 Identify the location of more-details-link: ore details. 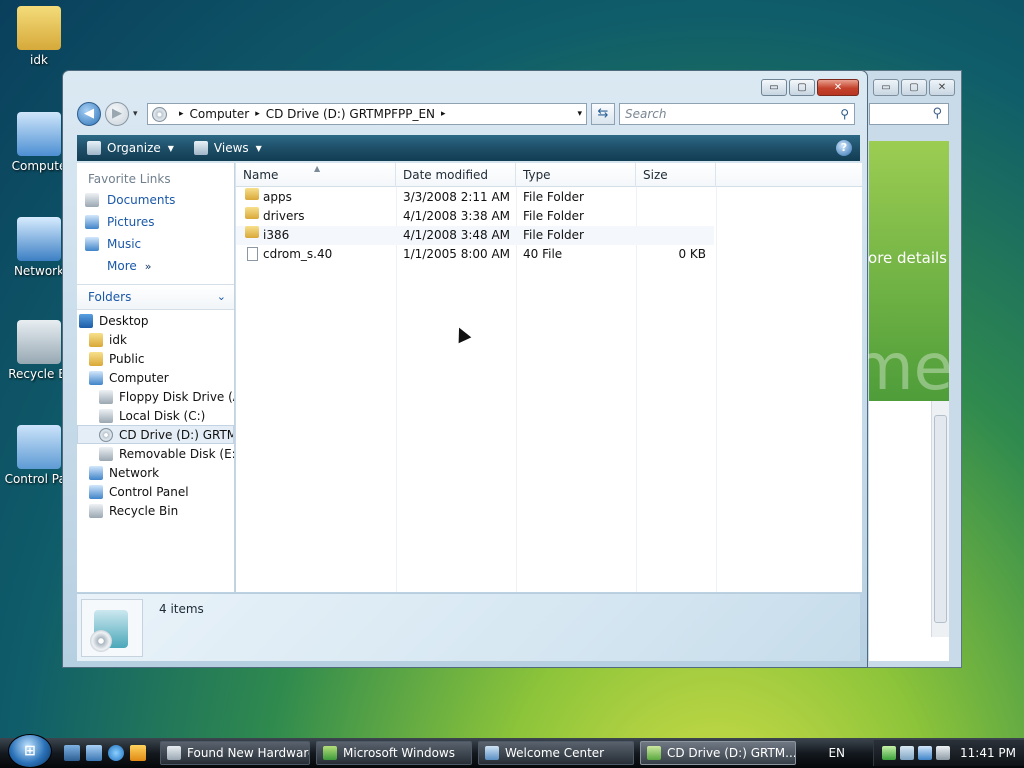
(907, 258).